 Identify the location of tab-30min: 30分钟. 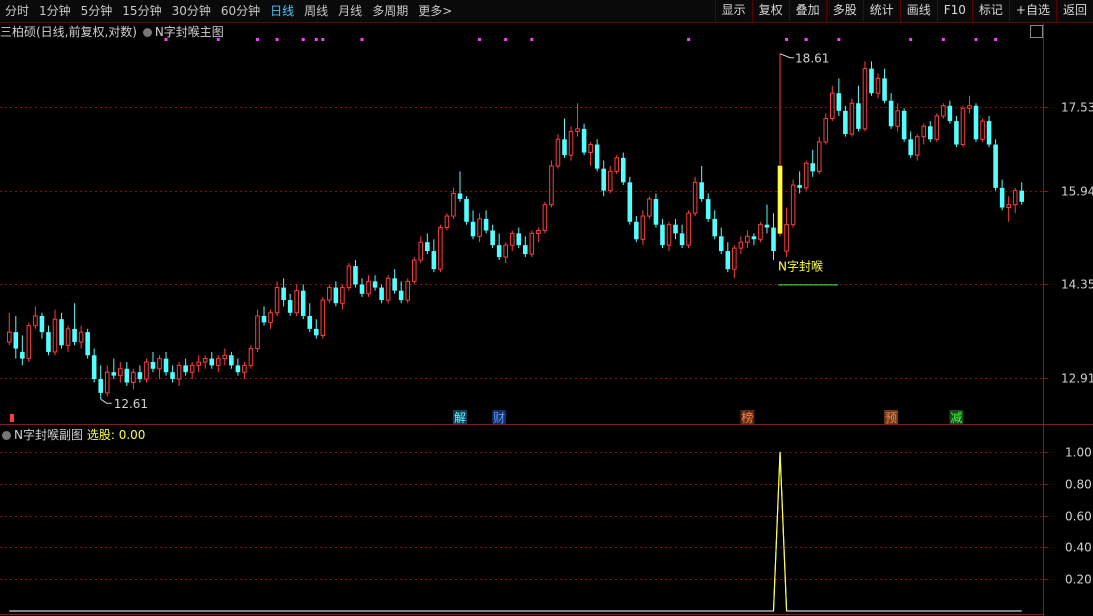
(191, 11).